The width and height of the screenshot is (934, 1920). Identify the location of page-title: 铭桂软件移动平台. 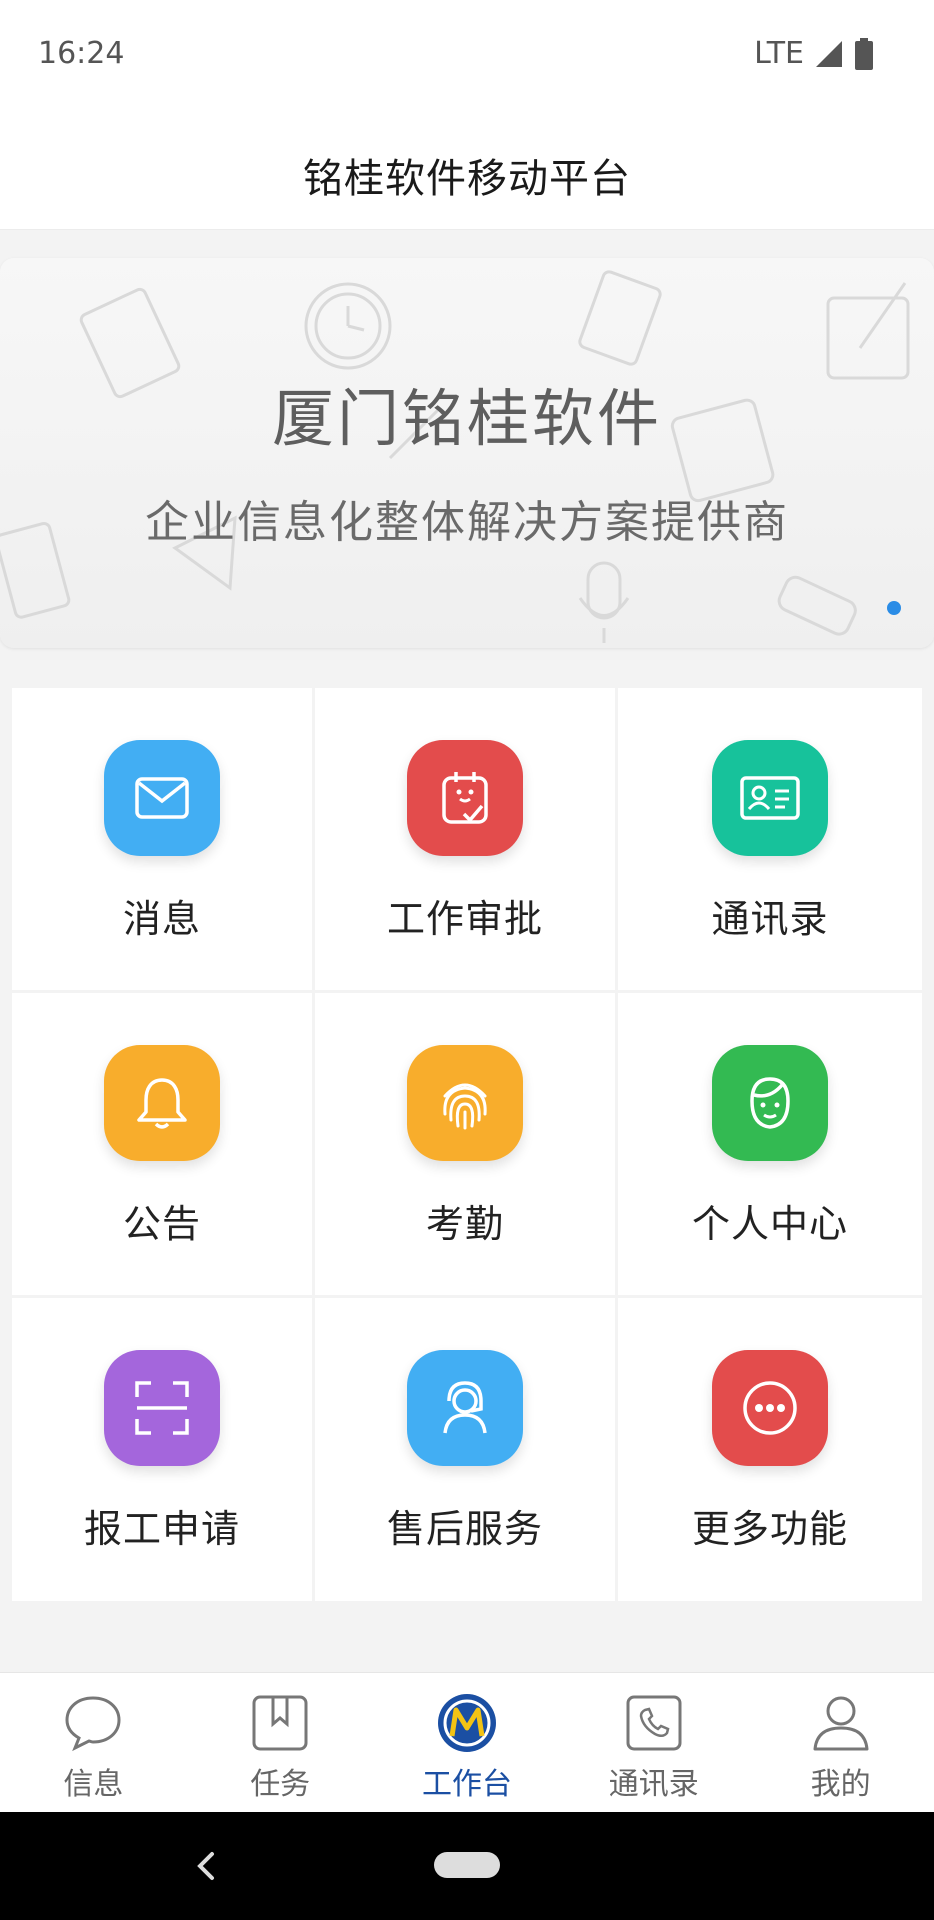
(467, 179).